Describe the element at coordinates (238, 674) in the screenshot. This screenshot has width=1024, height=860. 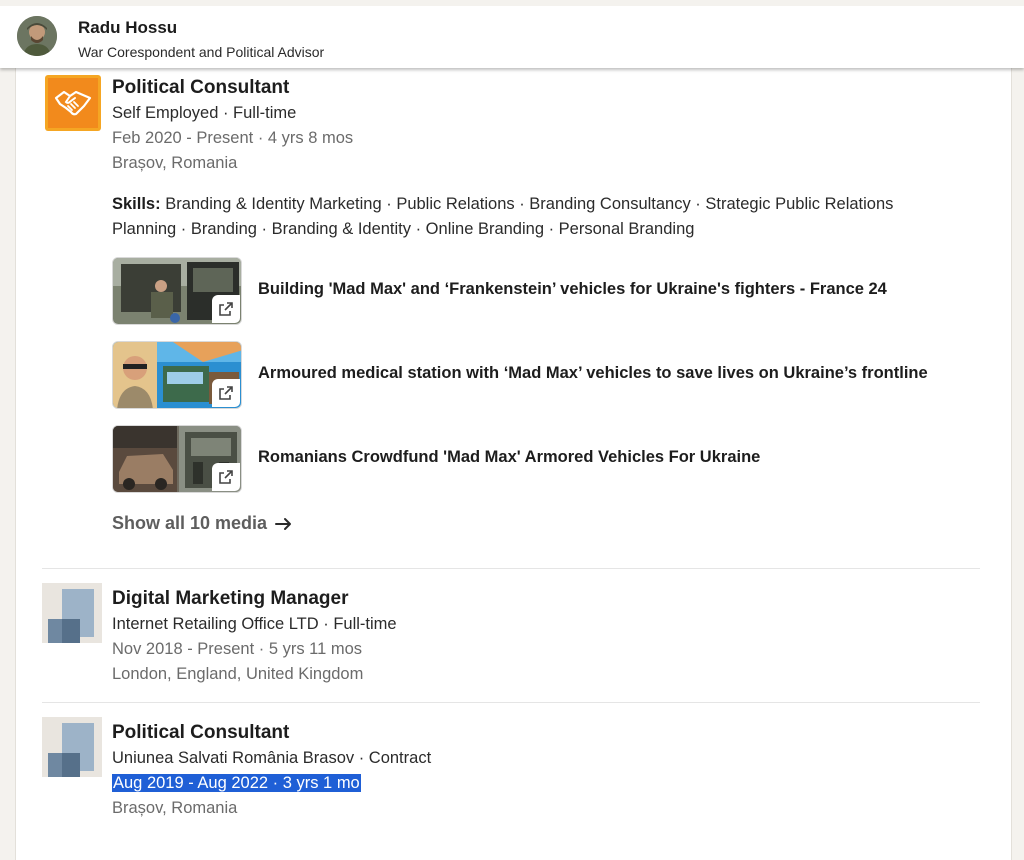
I see `location: London, England, United Kingdom` at that location.